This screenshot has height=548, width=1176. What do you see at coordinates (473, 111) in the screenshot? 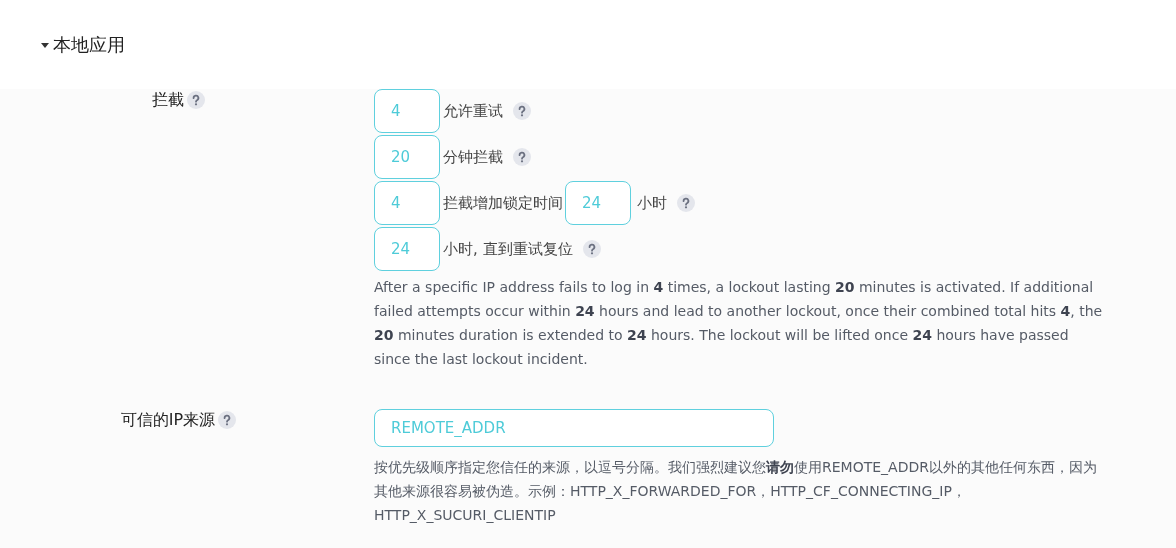
I see `field-label: 允许重试` at bounding box center [473, 111].